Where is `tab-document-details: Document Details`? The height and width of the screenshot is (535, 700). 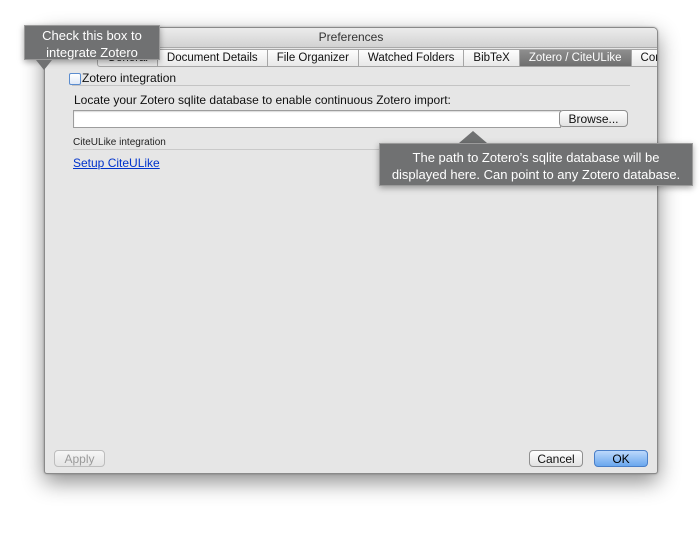
tab-document-details: Document Details is located at coordinates (212, 58).